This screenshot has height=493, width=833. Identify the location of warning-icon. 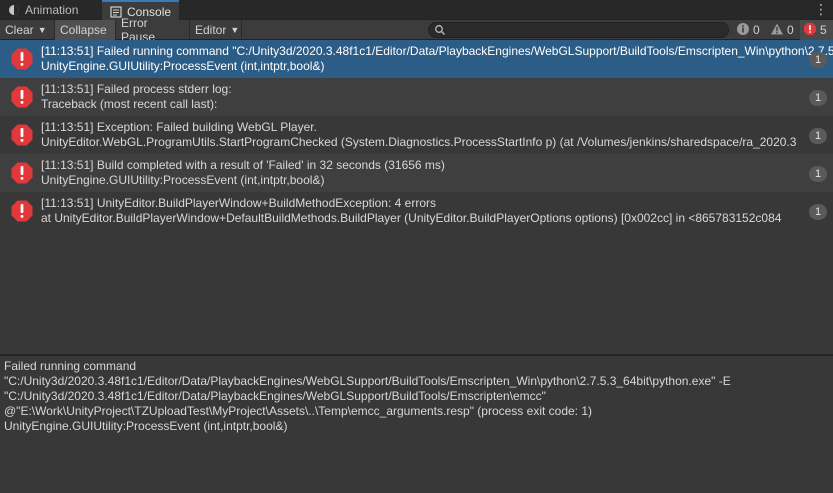
(777, 30).